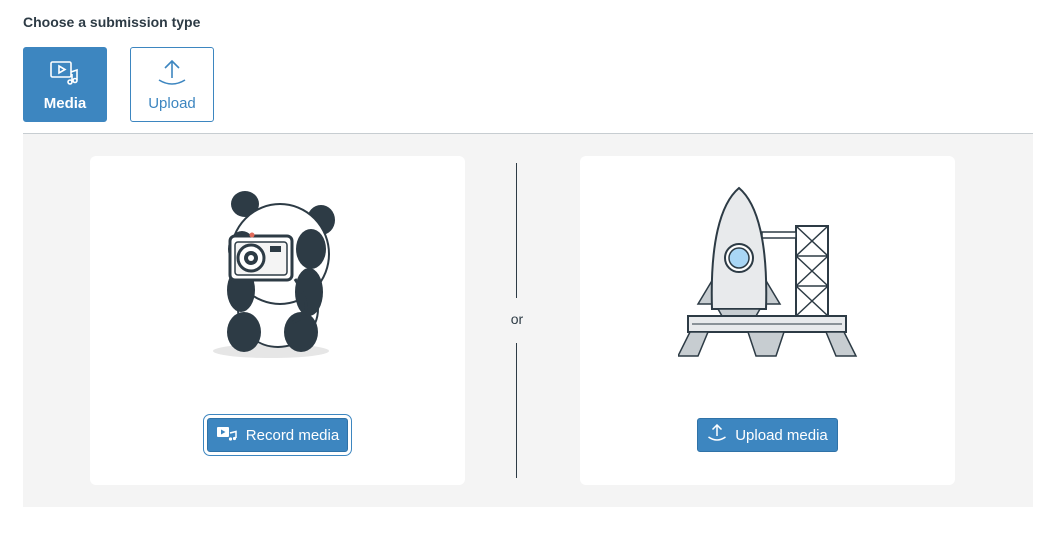  What do you see at coordinates (112, 22) in the screenshot?
I see `submission-type-heading: Choose a submission type` at bounding box center [112, 22].